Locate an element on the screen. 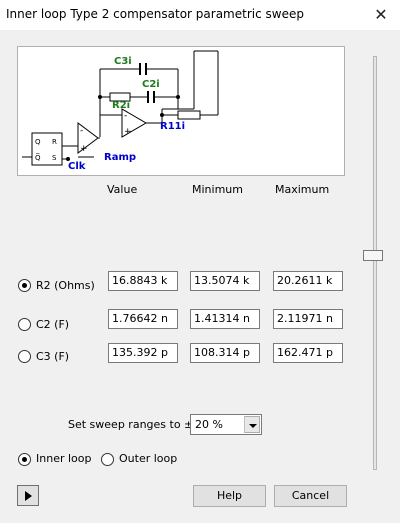 This screenshot has width=400, height=523. cancel-button: Cancel is located at coordinates (310, 496).